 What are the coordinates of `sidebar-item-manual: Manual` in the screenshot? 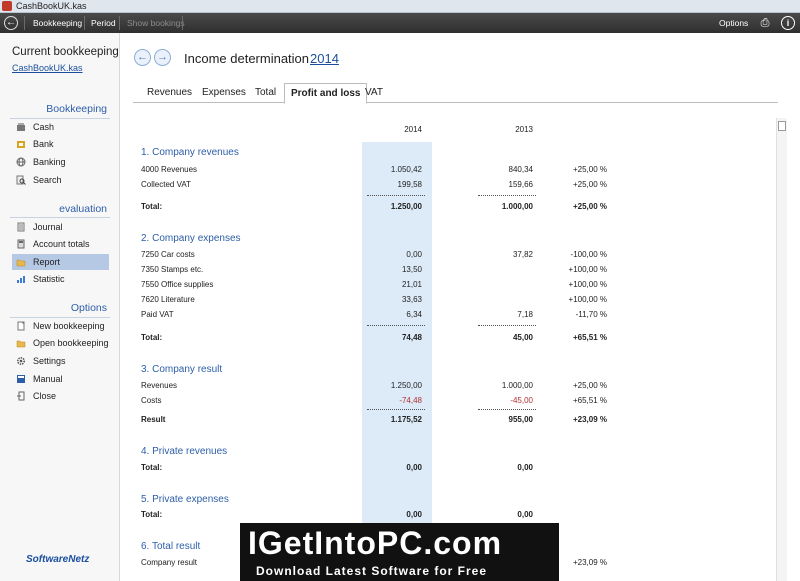 It's located at (60, 379).